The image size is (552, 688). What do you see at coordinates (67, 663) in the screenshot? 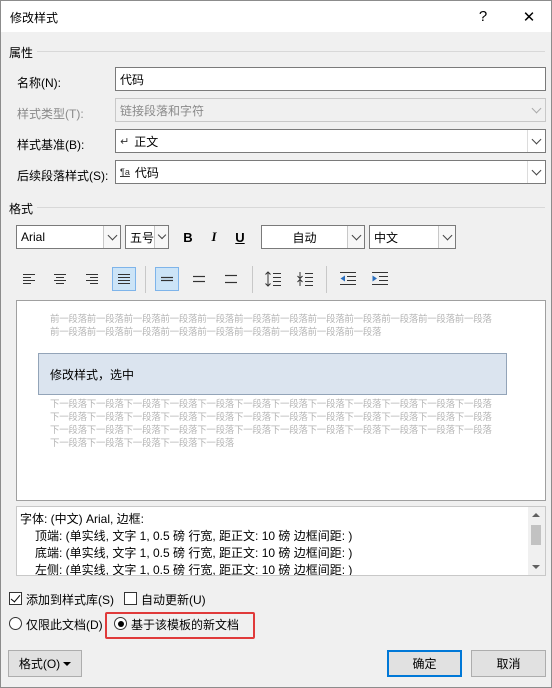
I see `caret-down-icon` at bounding box center [67, 663].